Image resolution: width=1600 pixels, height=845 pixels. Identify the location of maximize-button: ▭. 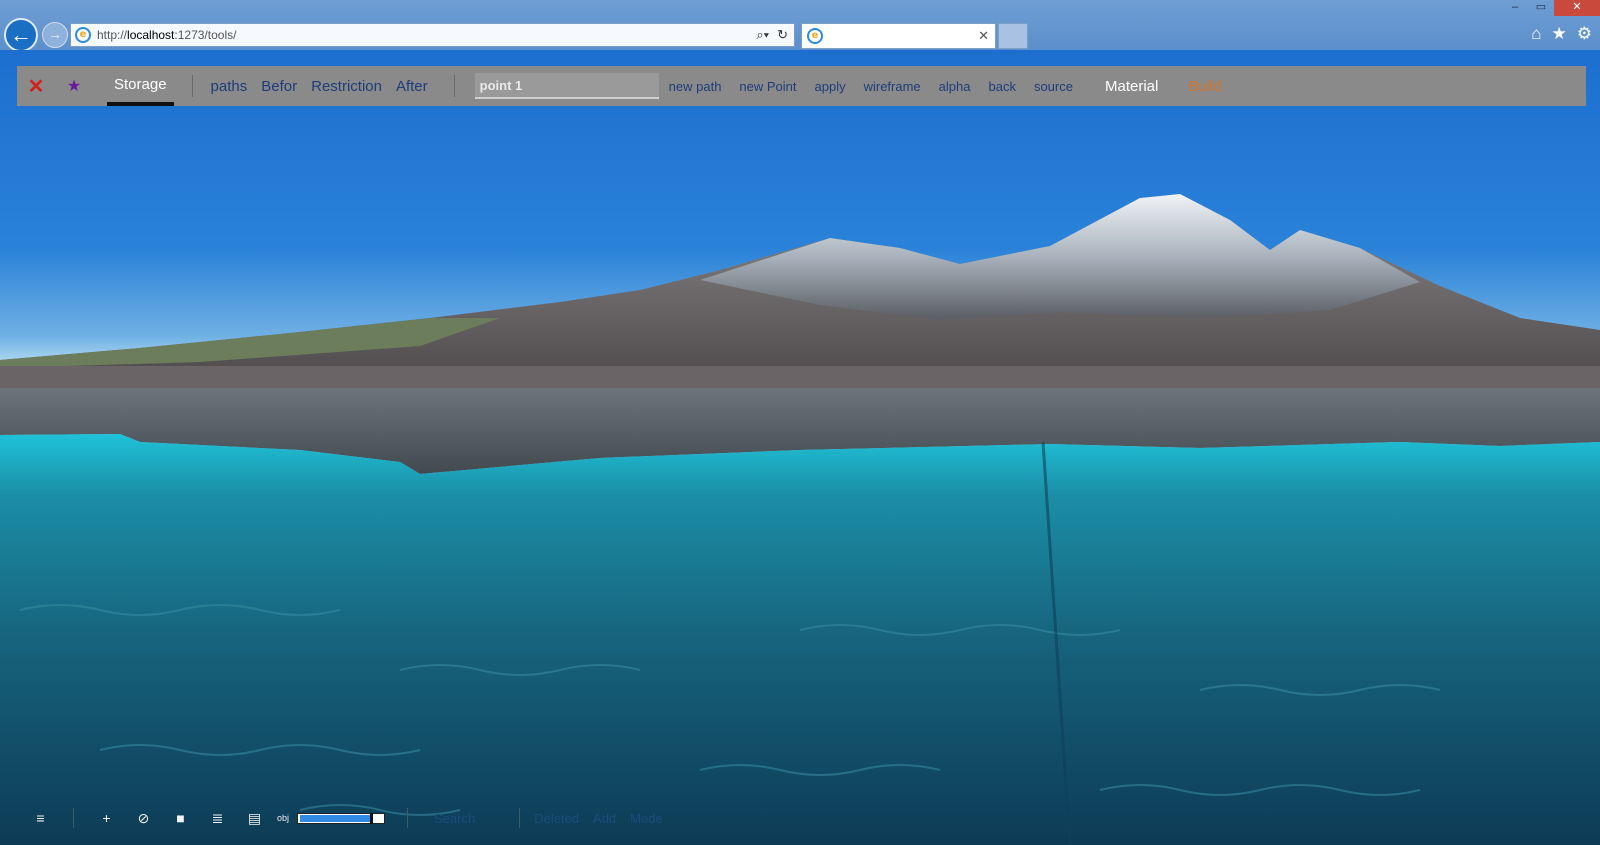
(1541, 8).